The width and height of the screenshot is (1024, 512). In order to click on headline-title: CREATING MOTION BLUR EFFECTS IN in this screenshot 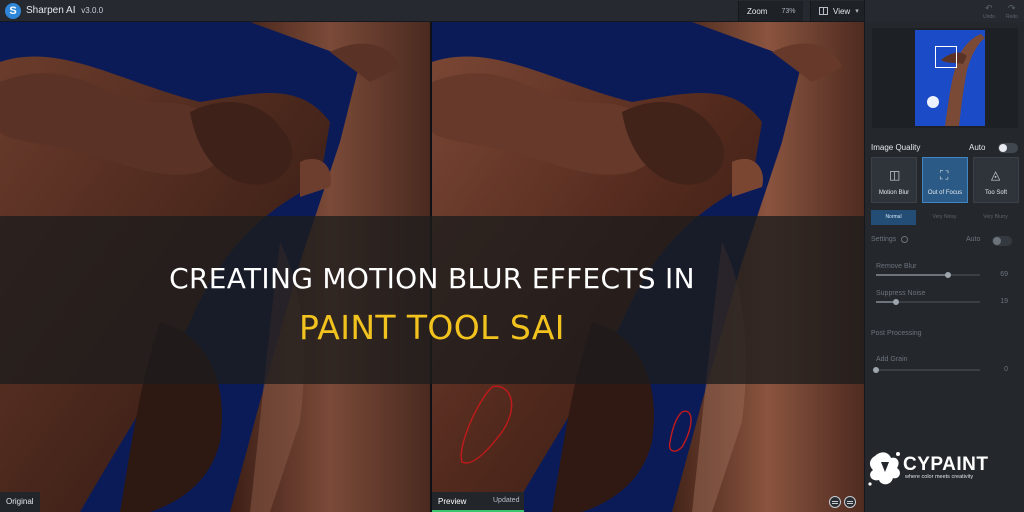, I will do `click(432, 278)`.